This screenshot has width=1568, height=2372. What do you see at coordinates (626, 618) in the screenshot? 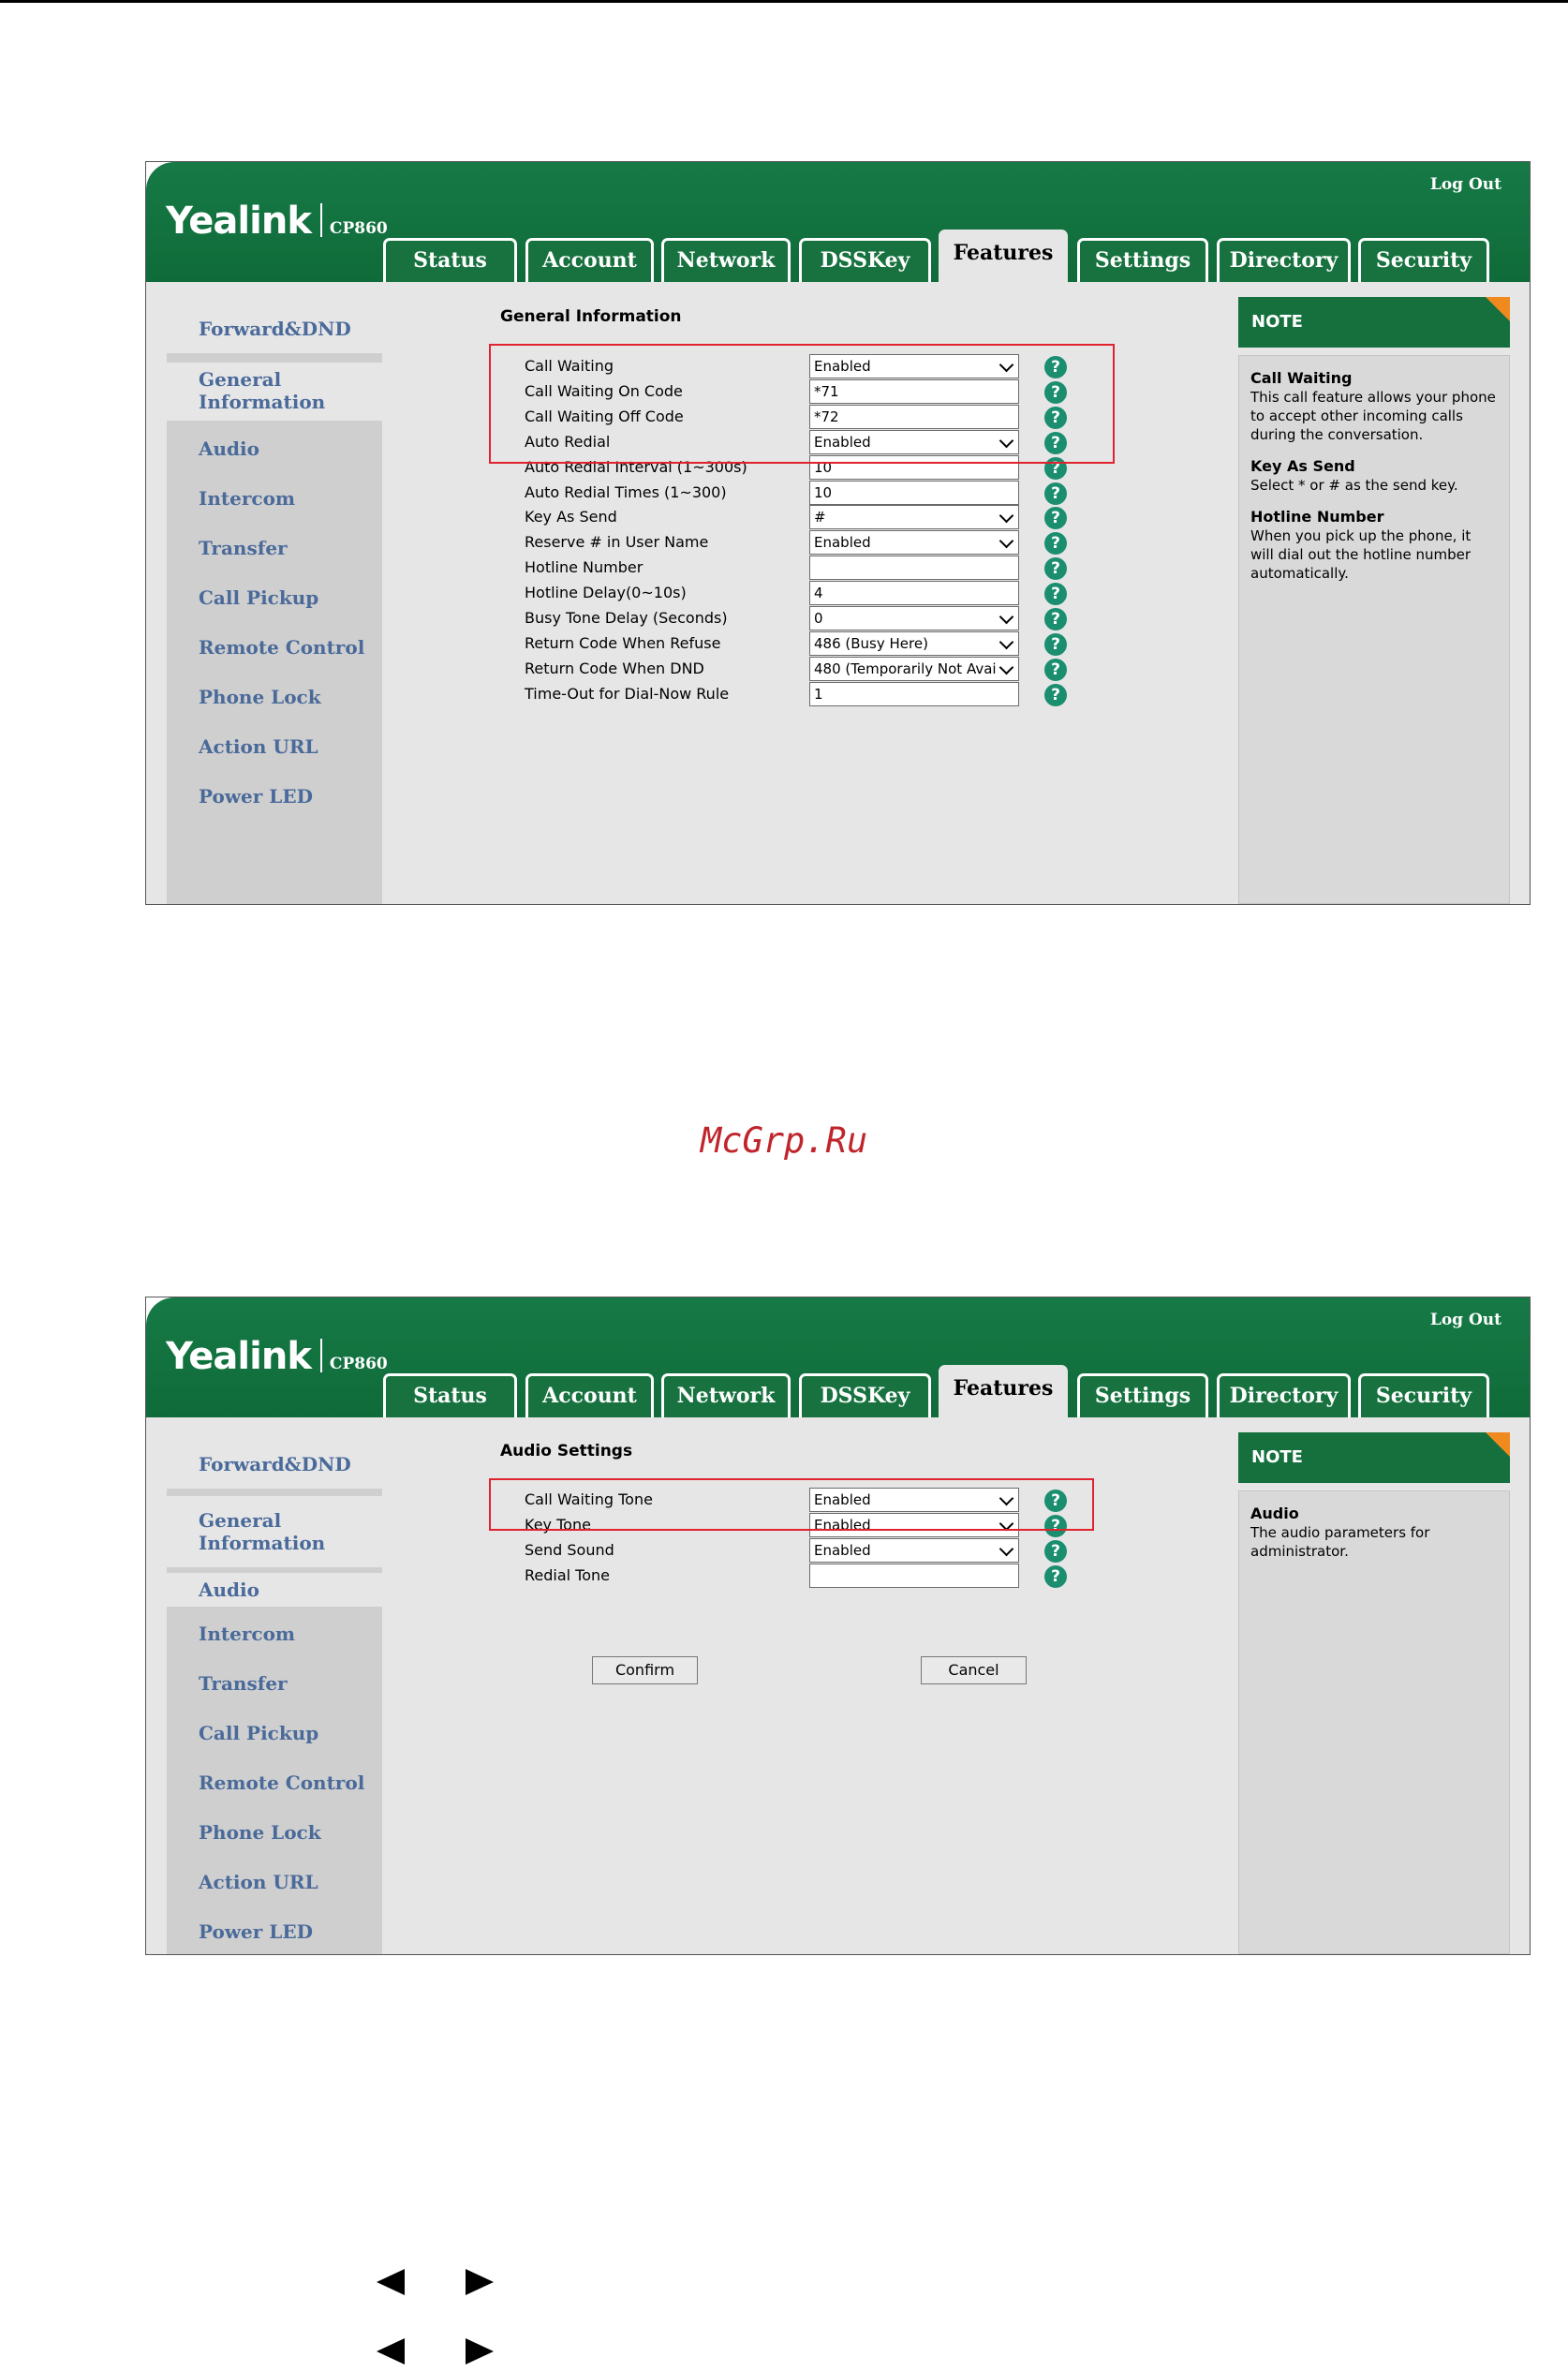
I see `setting-label: Busy Tone Delay (Seconds)` at bounding box center [626, 618].